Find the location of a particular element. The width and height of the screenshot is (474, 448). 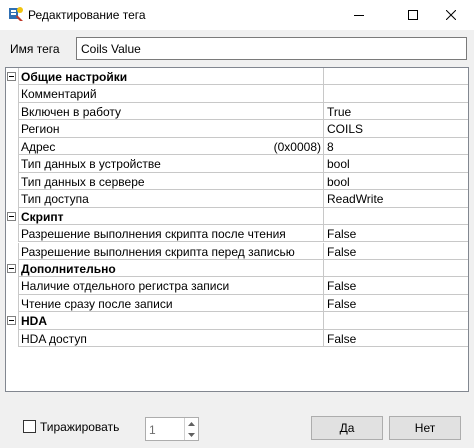

minimize-icon is located at coordinates (359, 15).